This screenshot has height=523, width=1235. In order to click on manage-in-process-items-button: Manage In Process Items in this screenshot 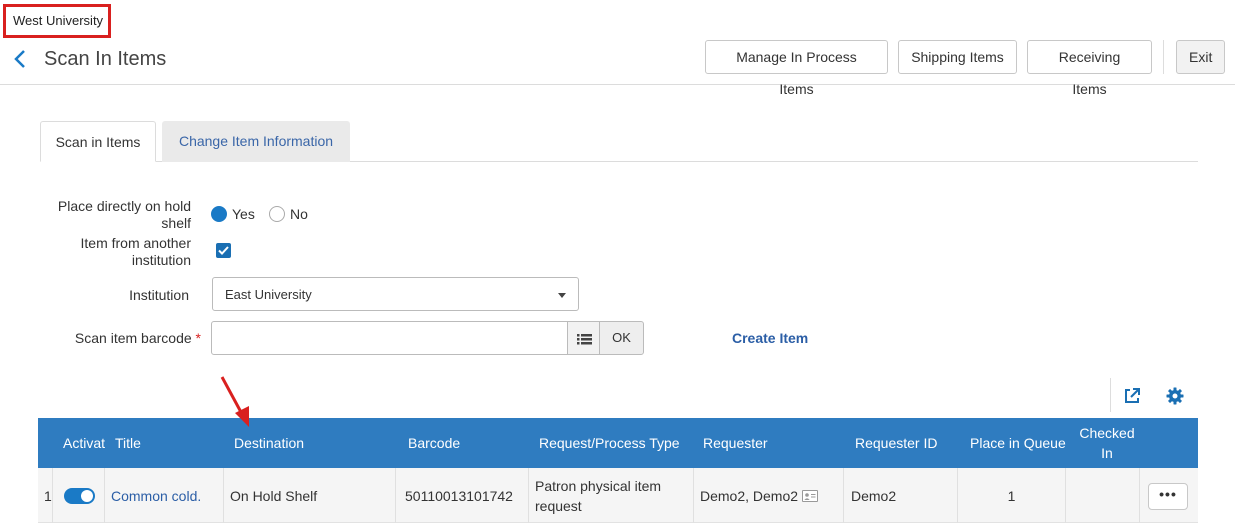, I will do `click(796, 68)`.